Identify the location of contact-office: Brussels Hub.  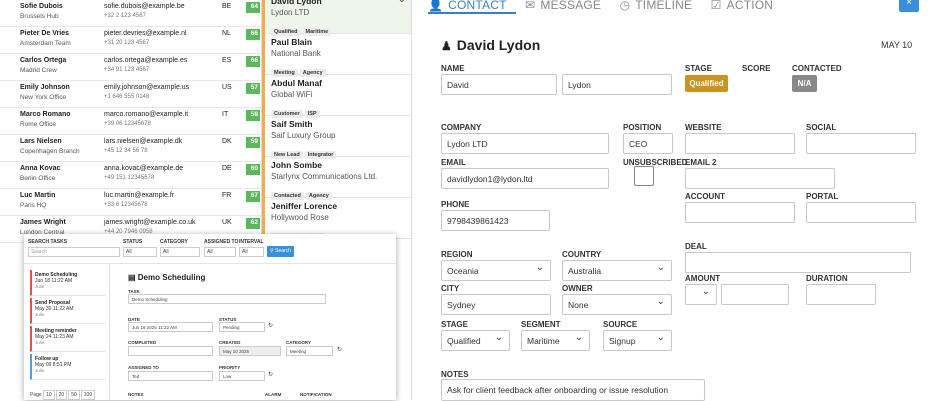
(39, 16).